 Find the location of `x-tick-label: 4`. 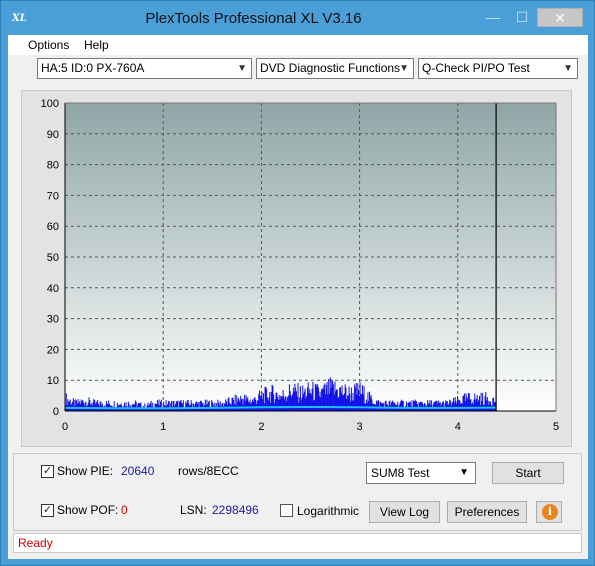

x-tick-label: 4 is located at coordinates (458, 427).